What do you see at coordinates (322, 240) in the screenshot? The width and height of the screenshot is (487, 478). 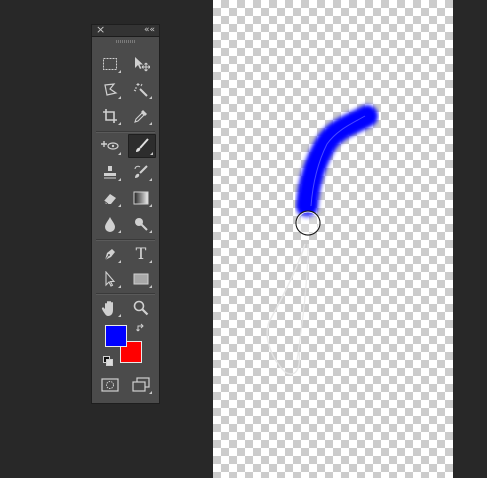 I see `brush-stroke-layer` at bounding box center [322, 240].